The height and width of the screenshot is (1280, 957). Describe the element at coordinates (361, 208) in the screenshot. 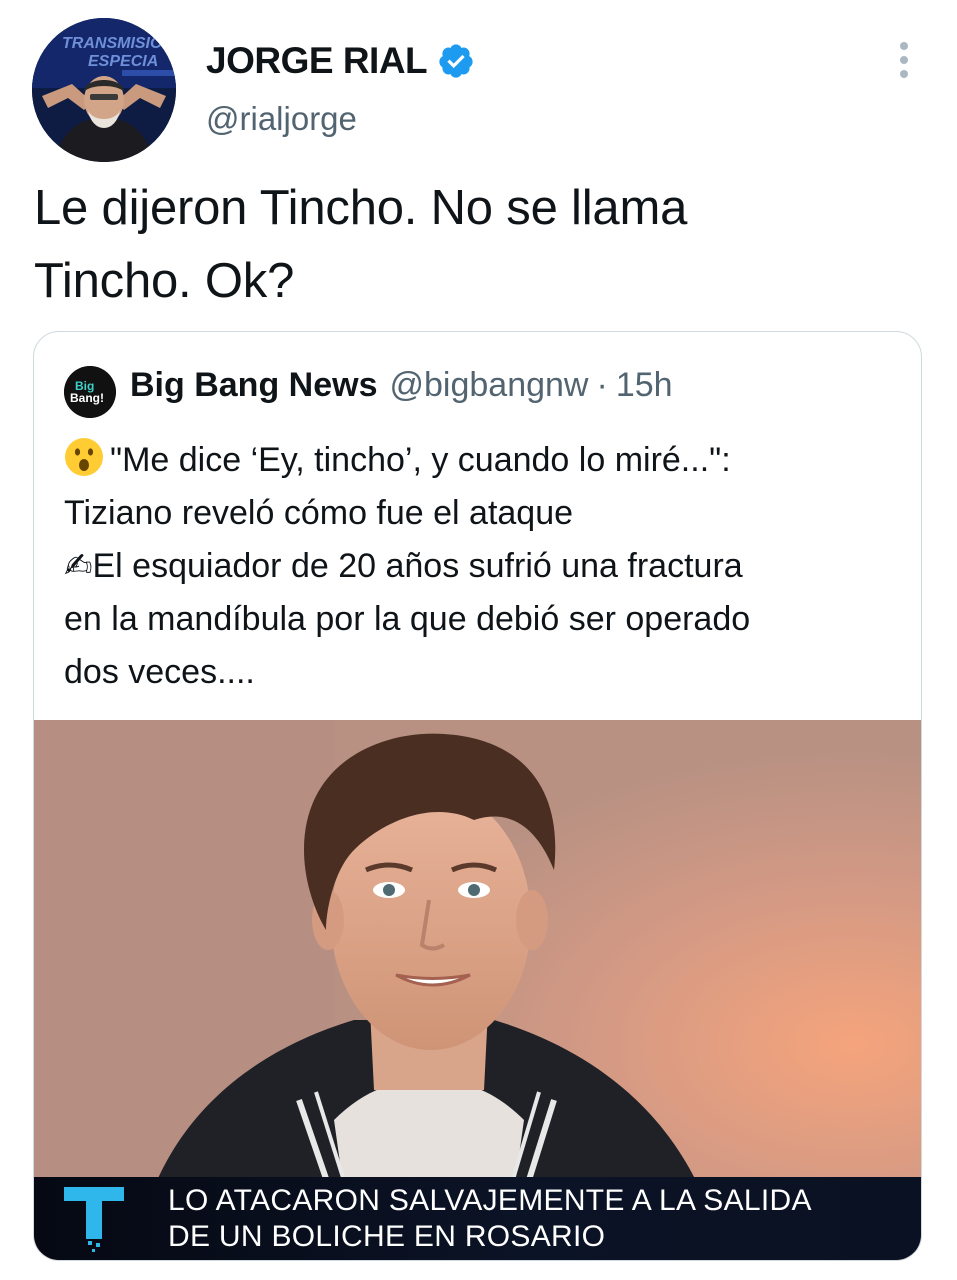

I see `tweet-text-line: Le dijeron Tincho. No se llama` at that location.